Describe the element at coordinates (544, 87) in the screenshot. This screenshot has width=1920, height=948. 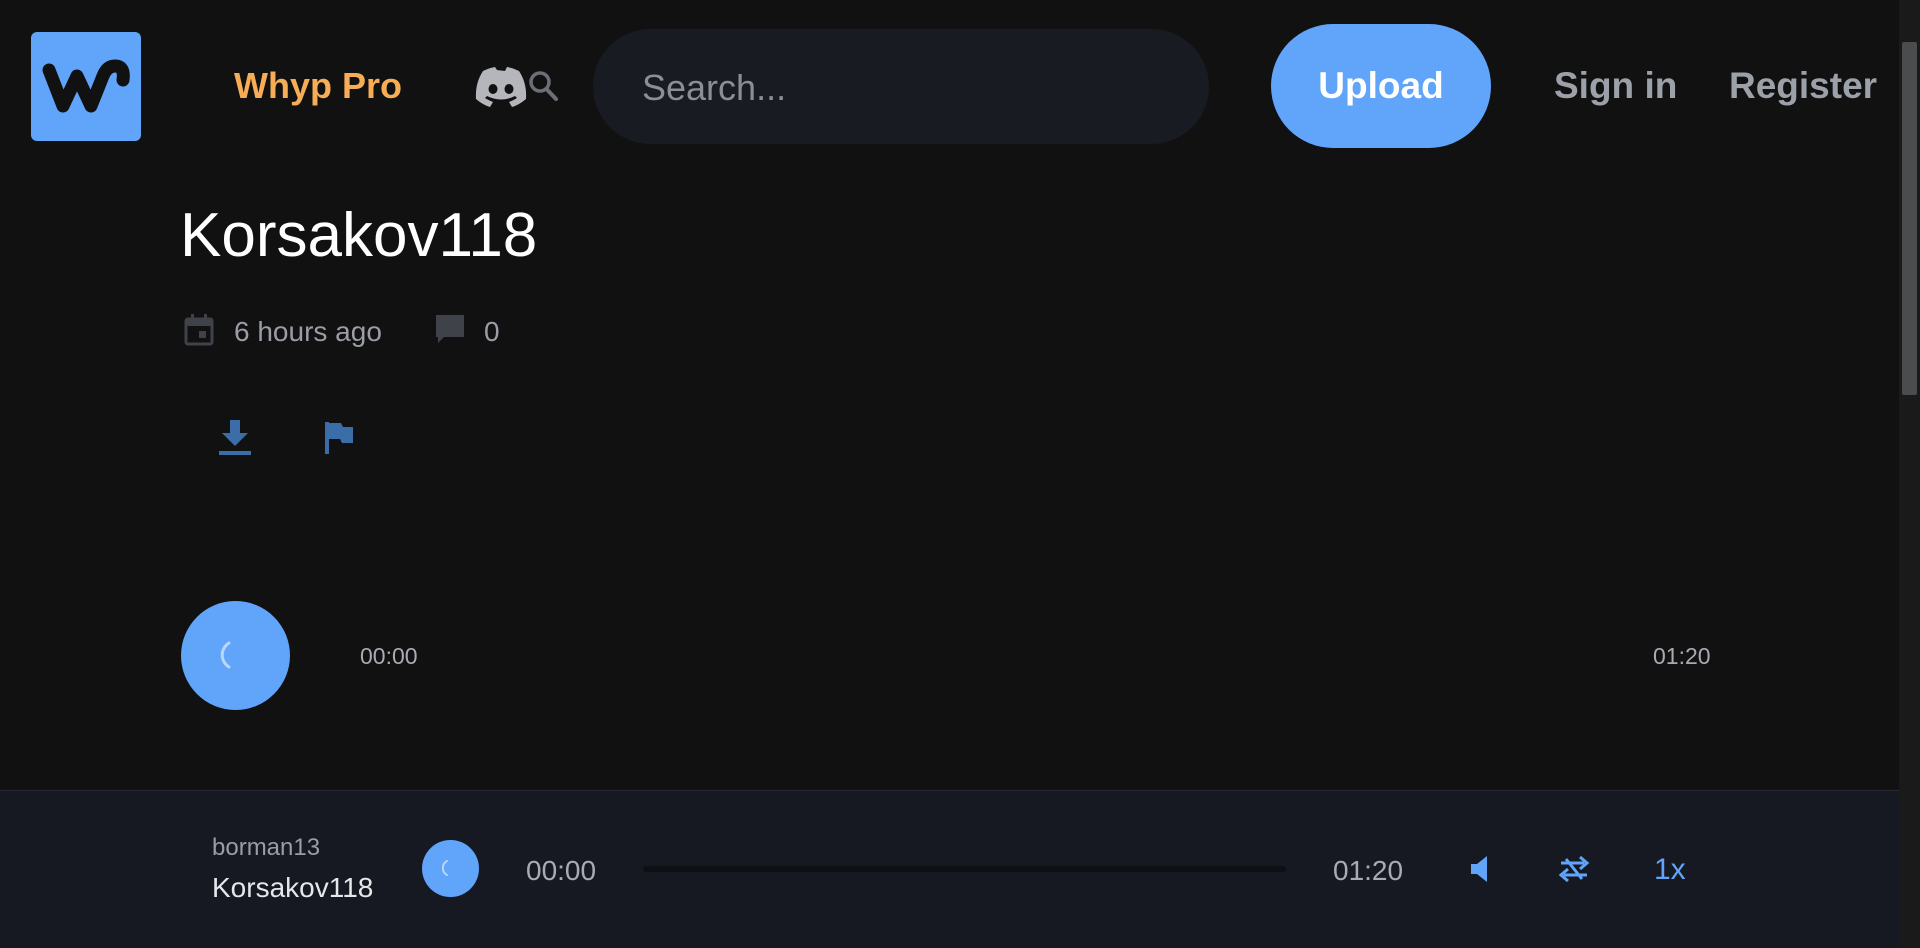
I see `search-icon` at that location.